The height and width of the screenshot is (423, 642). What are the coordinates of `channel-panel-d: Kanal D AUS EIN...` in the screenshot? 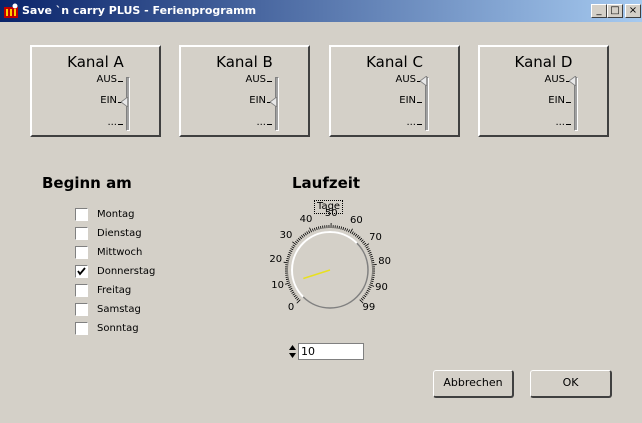 It's located at (543, 91).